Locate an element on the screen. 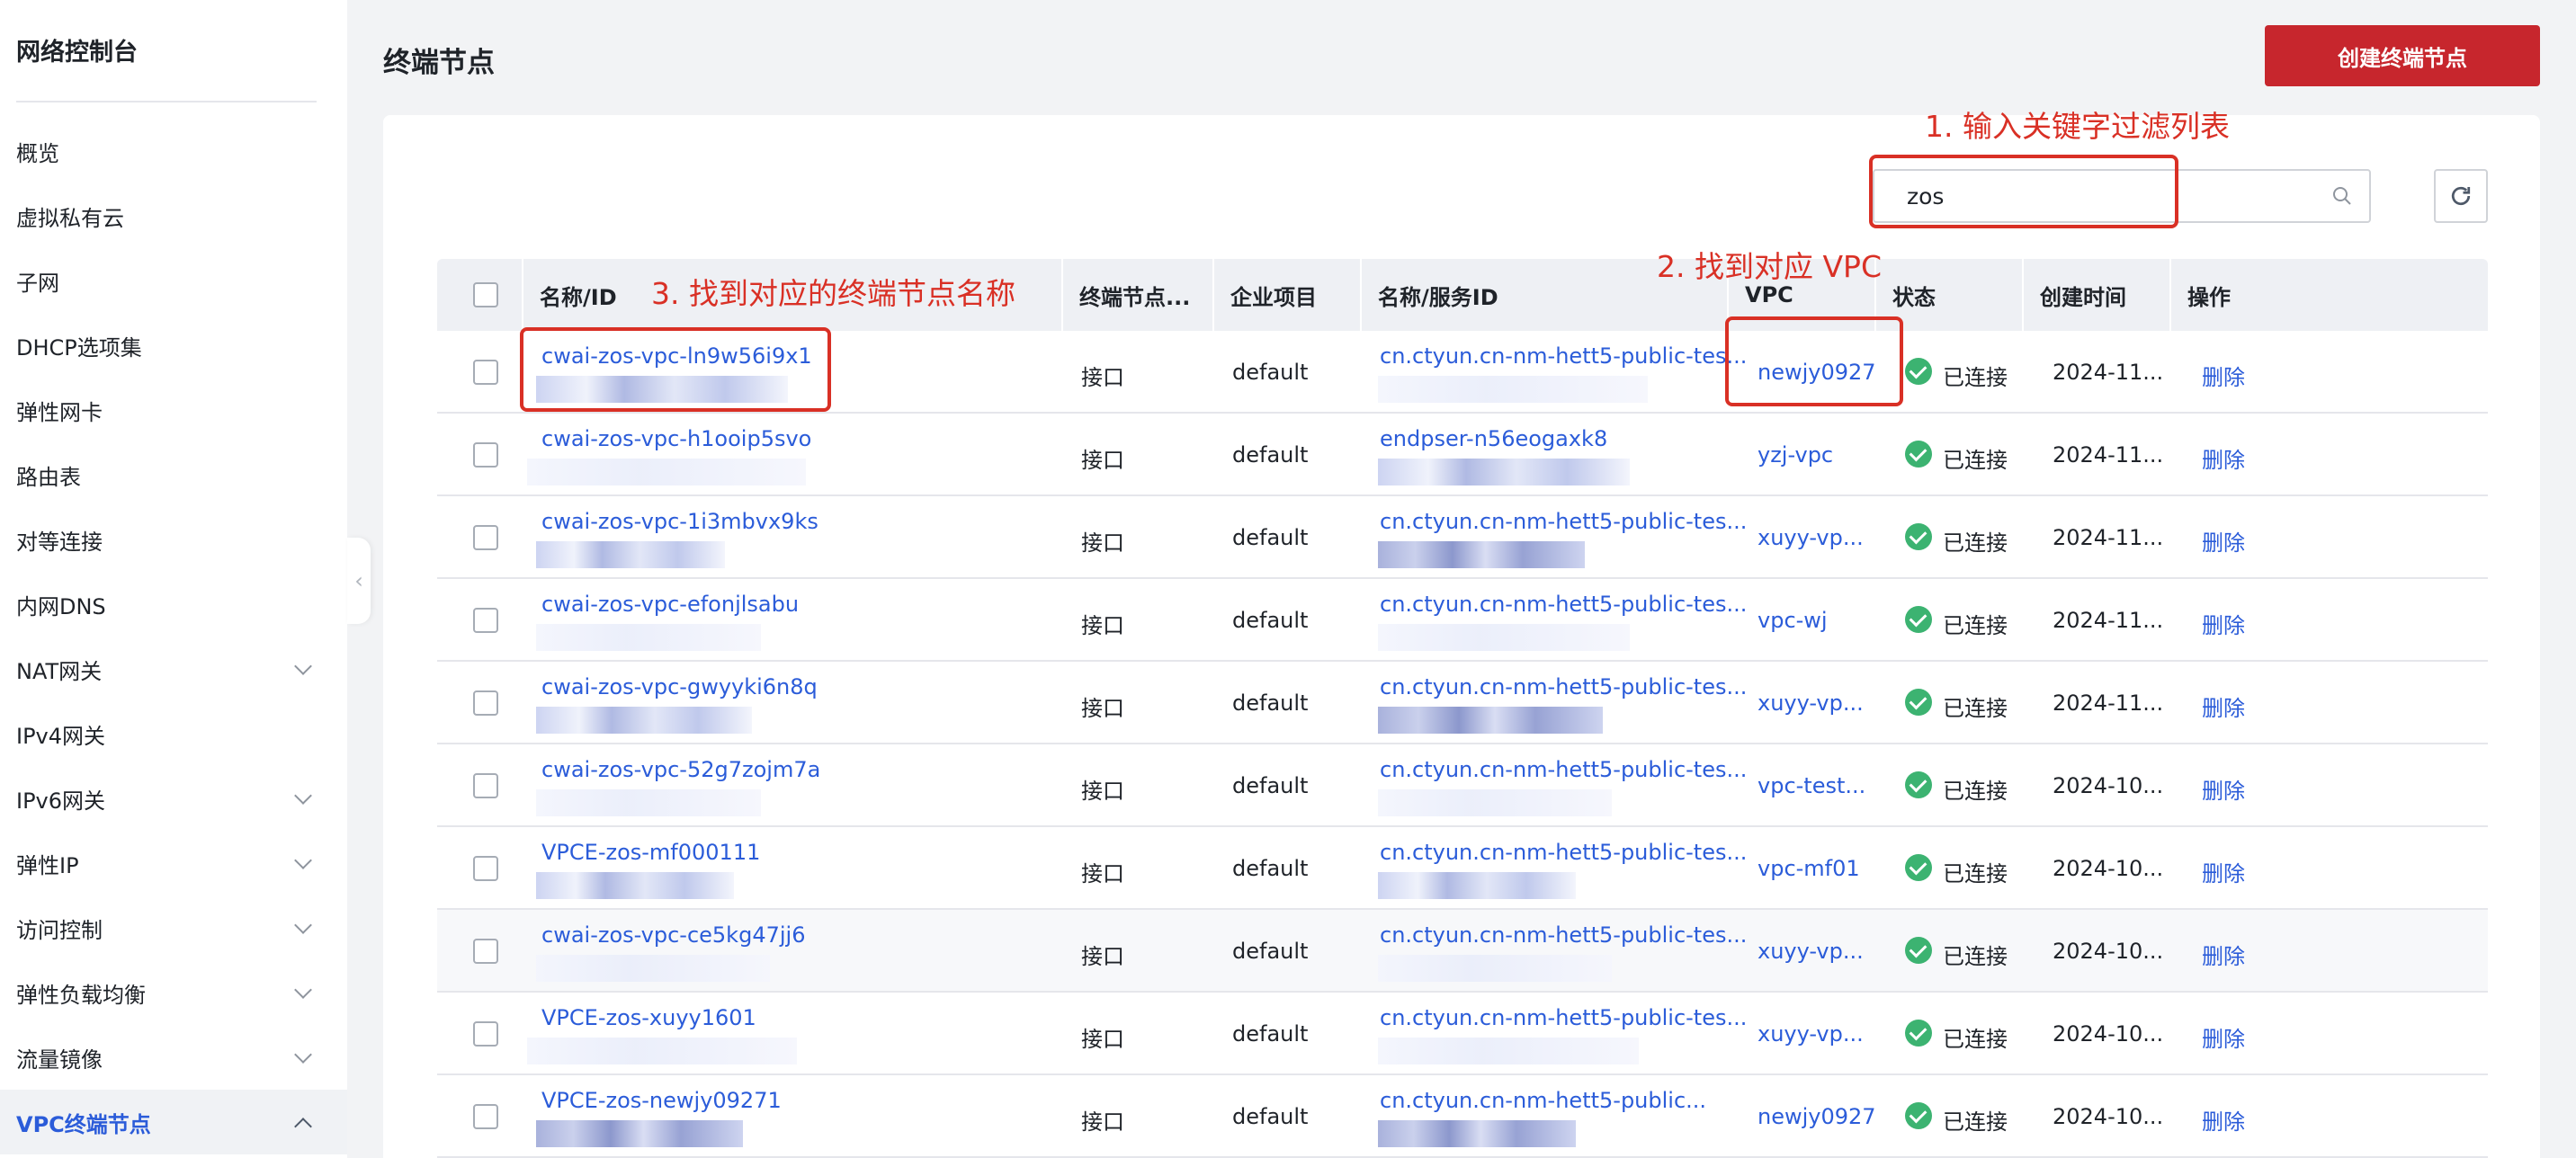 The height and width of the screenshot is (1158, 2576). vpc-link: vpc-wj is located at coordinates (1793, 620).